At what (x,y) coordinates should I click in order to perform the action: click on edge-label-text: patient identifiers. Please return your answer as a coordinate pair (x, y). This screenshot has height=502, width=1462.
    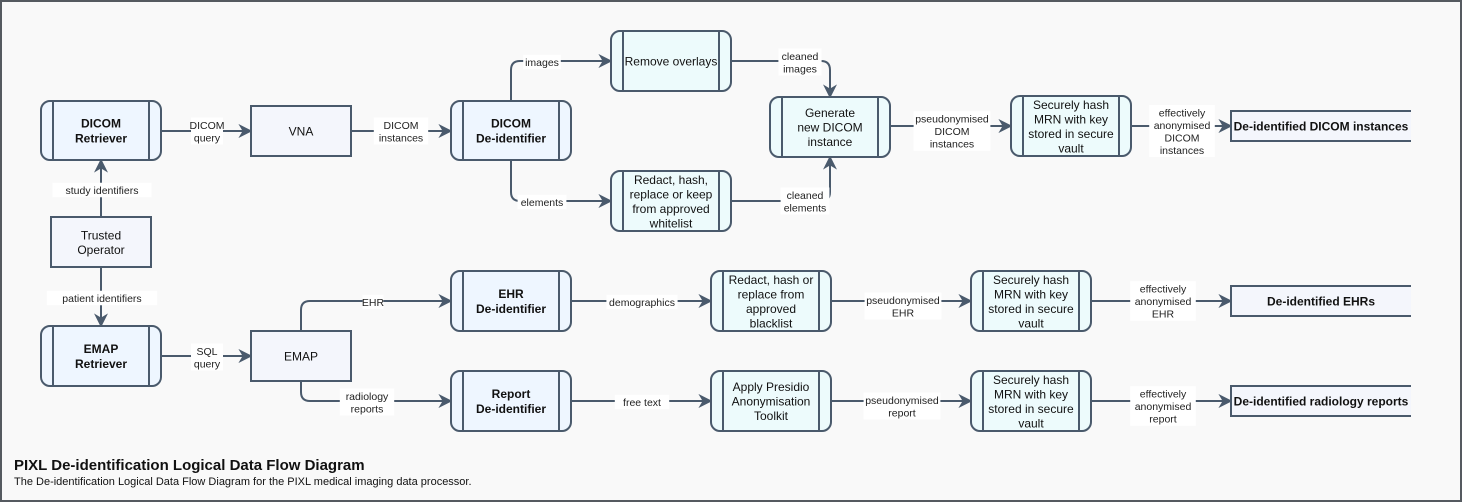
    Looking at the image, I should click on (101, 299).